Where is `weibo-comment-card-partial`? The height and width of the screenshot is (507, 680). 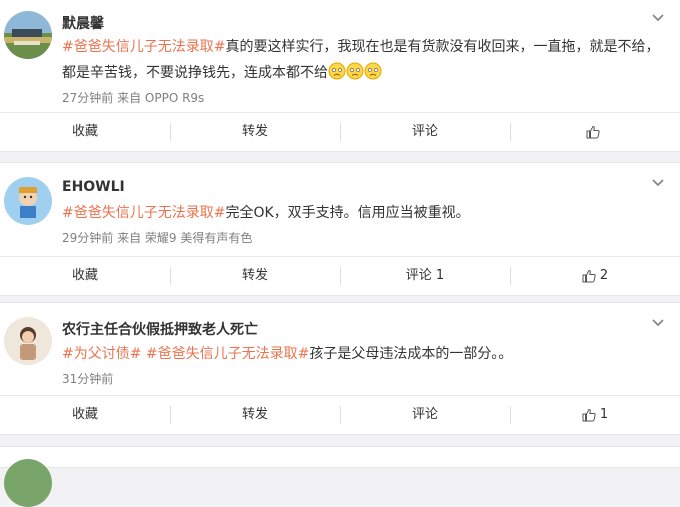
weibo-comment-card-partial is located at coordinates (340, 476).